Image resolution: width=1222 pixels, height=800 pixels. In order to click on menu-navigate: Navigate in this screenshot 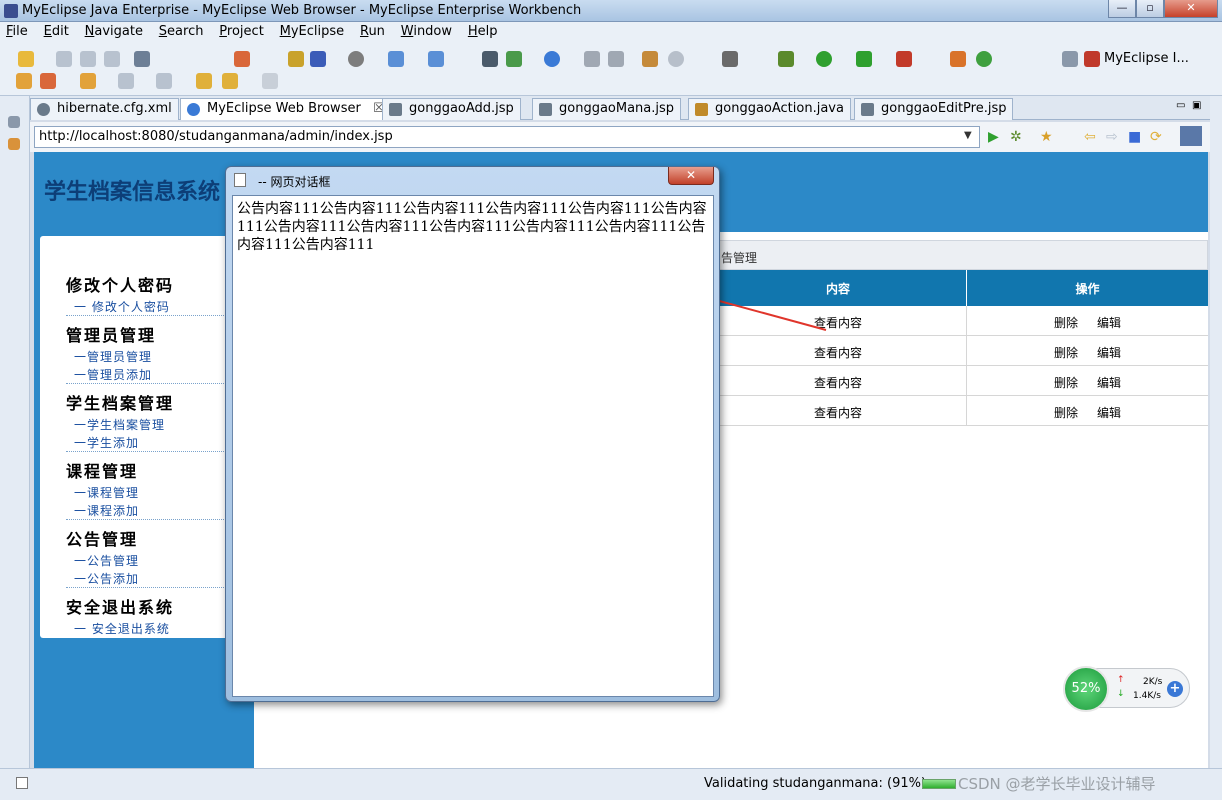, I will do `click(114, 30)`.